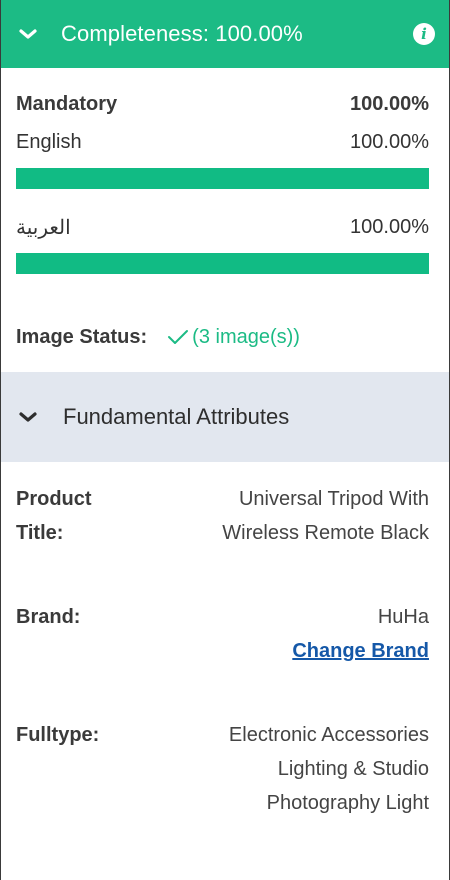 The width and height of the screenshot is (450, 880). Describe the element at coordinates (333, 499) in the screenshot. I see `attribute-value-line: Universal Tripod With` at that location.